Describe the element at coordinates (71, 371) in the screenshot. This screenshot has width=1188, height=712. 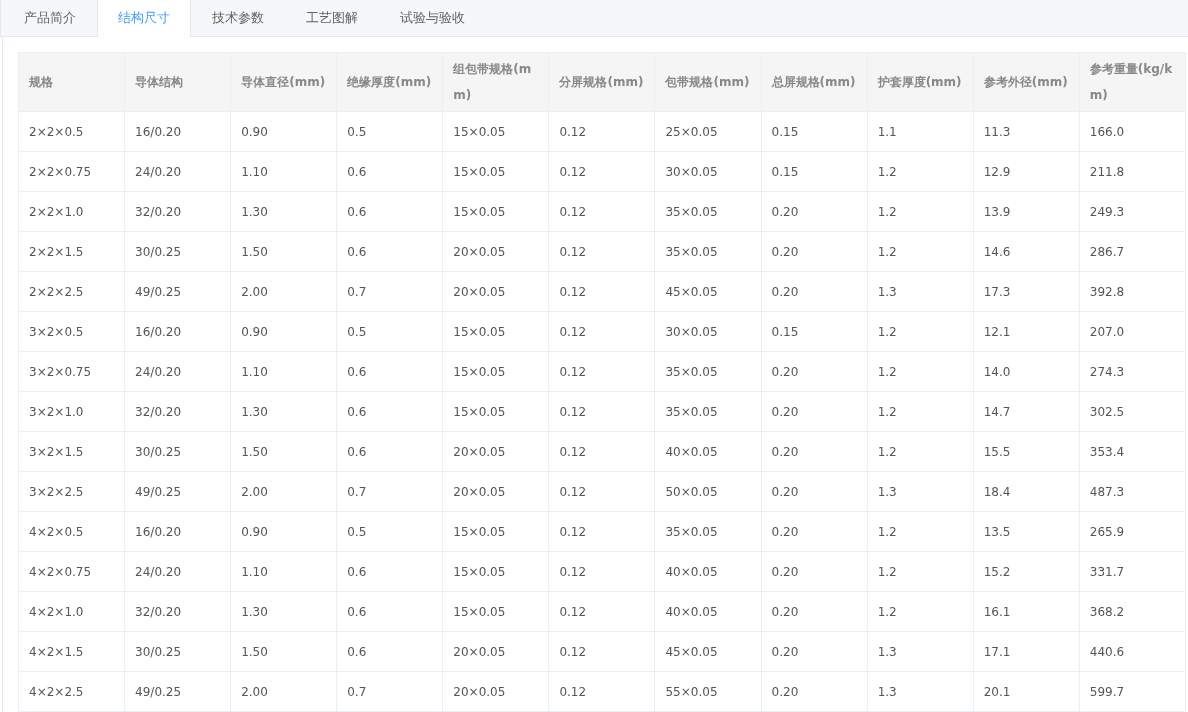
I see `table-cell: 3×2×0.75` at that location.